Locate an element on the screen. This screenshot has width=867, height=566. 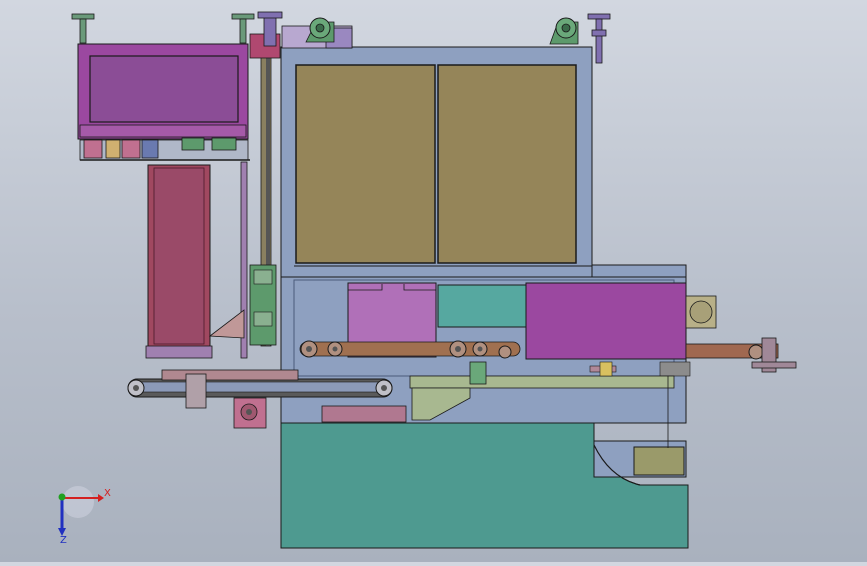
magenta-box-right is located at coordinates (606, 321).